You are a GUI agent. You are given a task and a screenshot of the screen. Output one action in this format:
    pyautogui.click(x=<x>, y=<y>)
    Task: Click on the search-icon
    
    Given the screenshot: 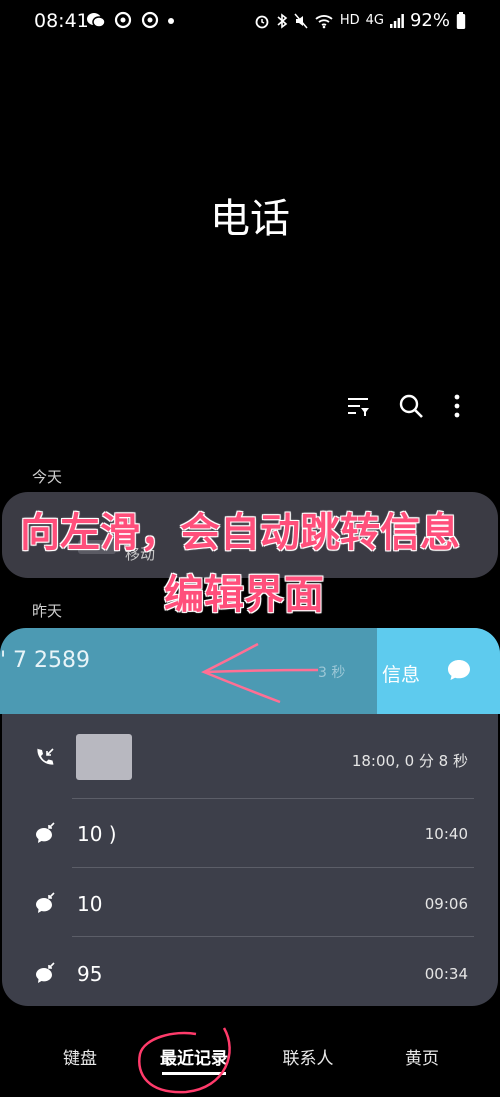 What is the action you would take?
    pyautogui.click(x=411, y=406)
    